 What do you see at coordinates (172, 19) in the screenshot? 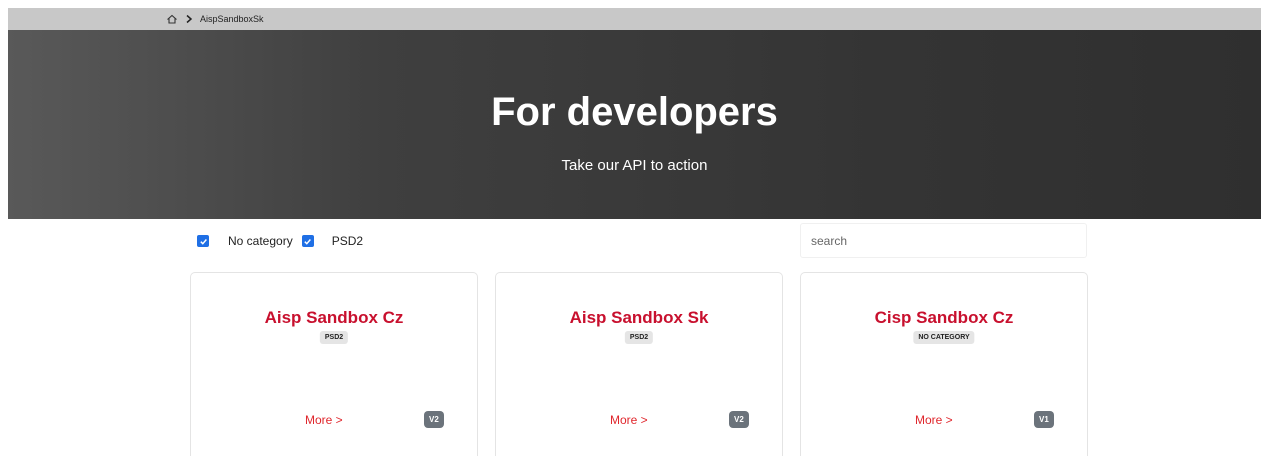
I see `home-icon` at bounding box center [172, 19].